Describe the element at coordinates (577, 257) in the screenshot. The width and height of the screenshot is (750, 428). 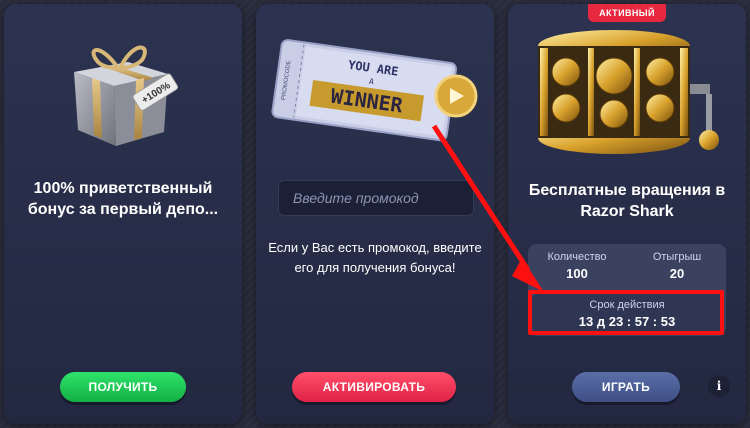
I see `quantity-label: Количество` at that location.